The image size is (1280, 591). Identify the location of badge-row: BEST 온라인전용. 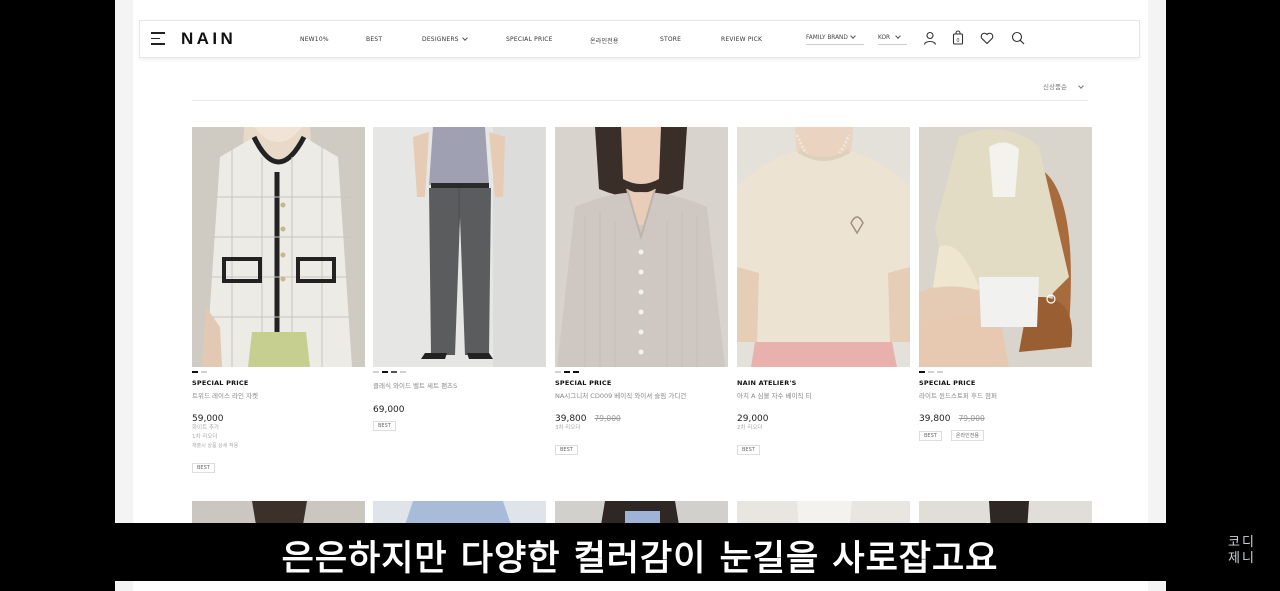
(1005, 431).